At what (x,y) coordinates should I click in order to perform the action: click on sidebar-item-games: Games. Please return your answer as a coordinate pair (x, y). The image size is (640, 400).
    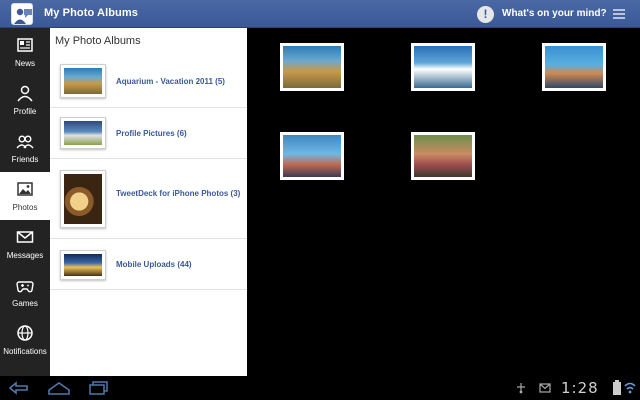
    Looking at the image, I should click on (25, 292).